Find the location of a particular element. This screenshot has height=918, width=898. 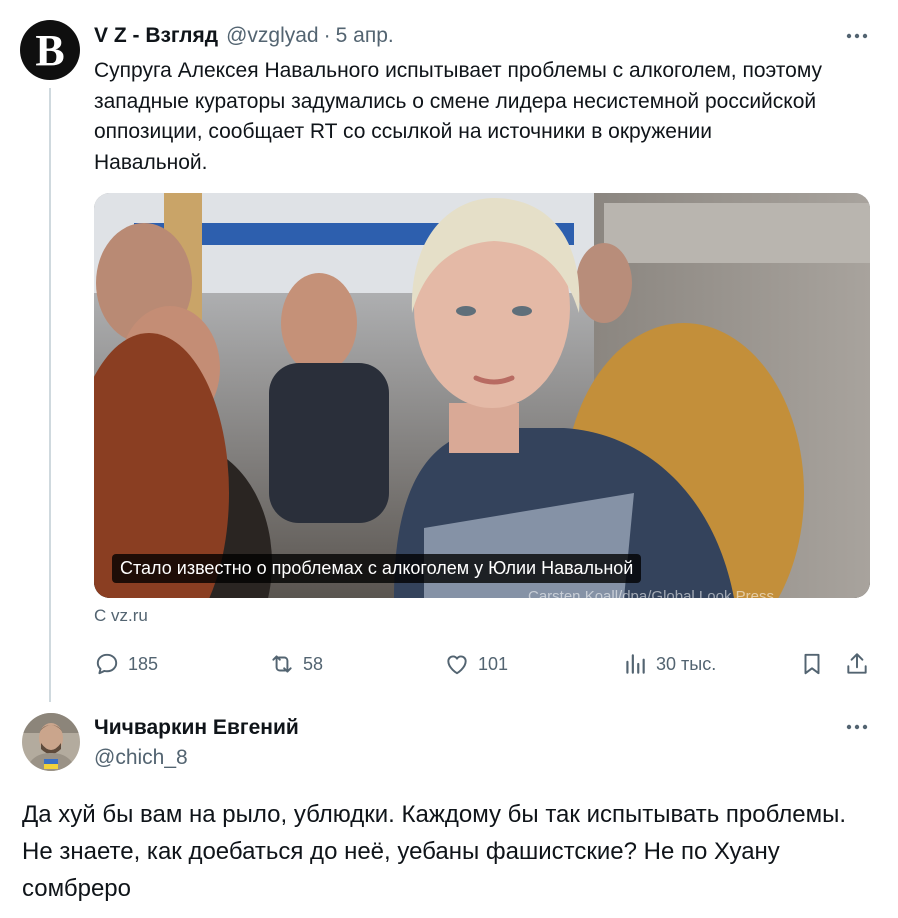

repost-count: 58 is located at coordinates (313, 663).